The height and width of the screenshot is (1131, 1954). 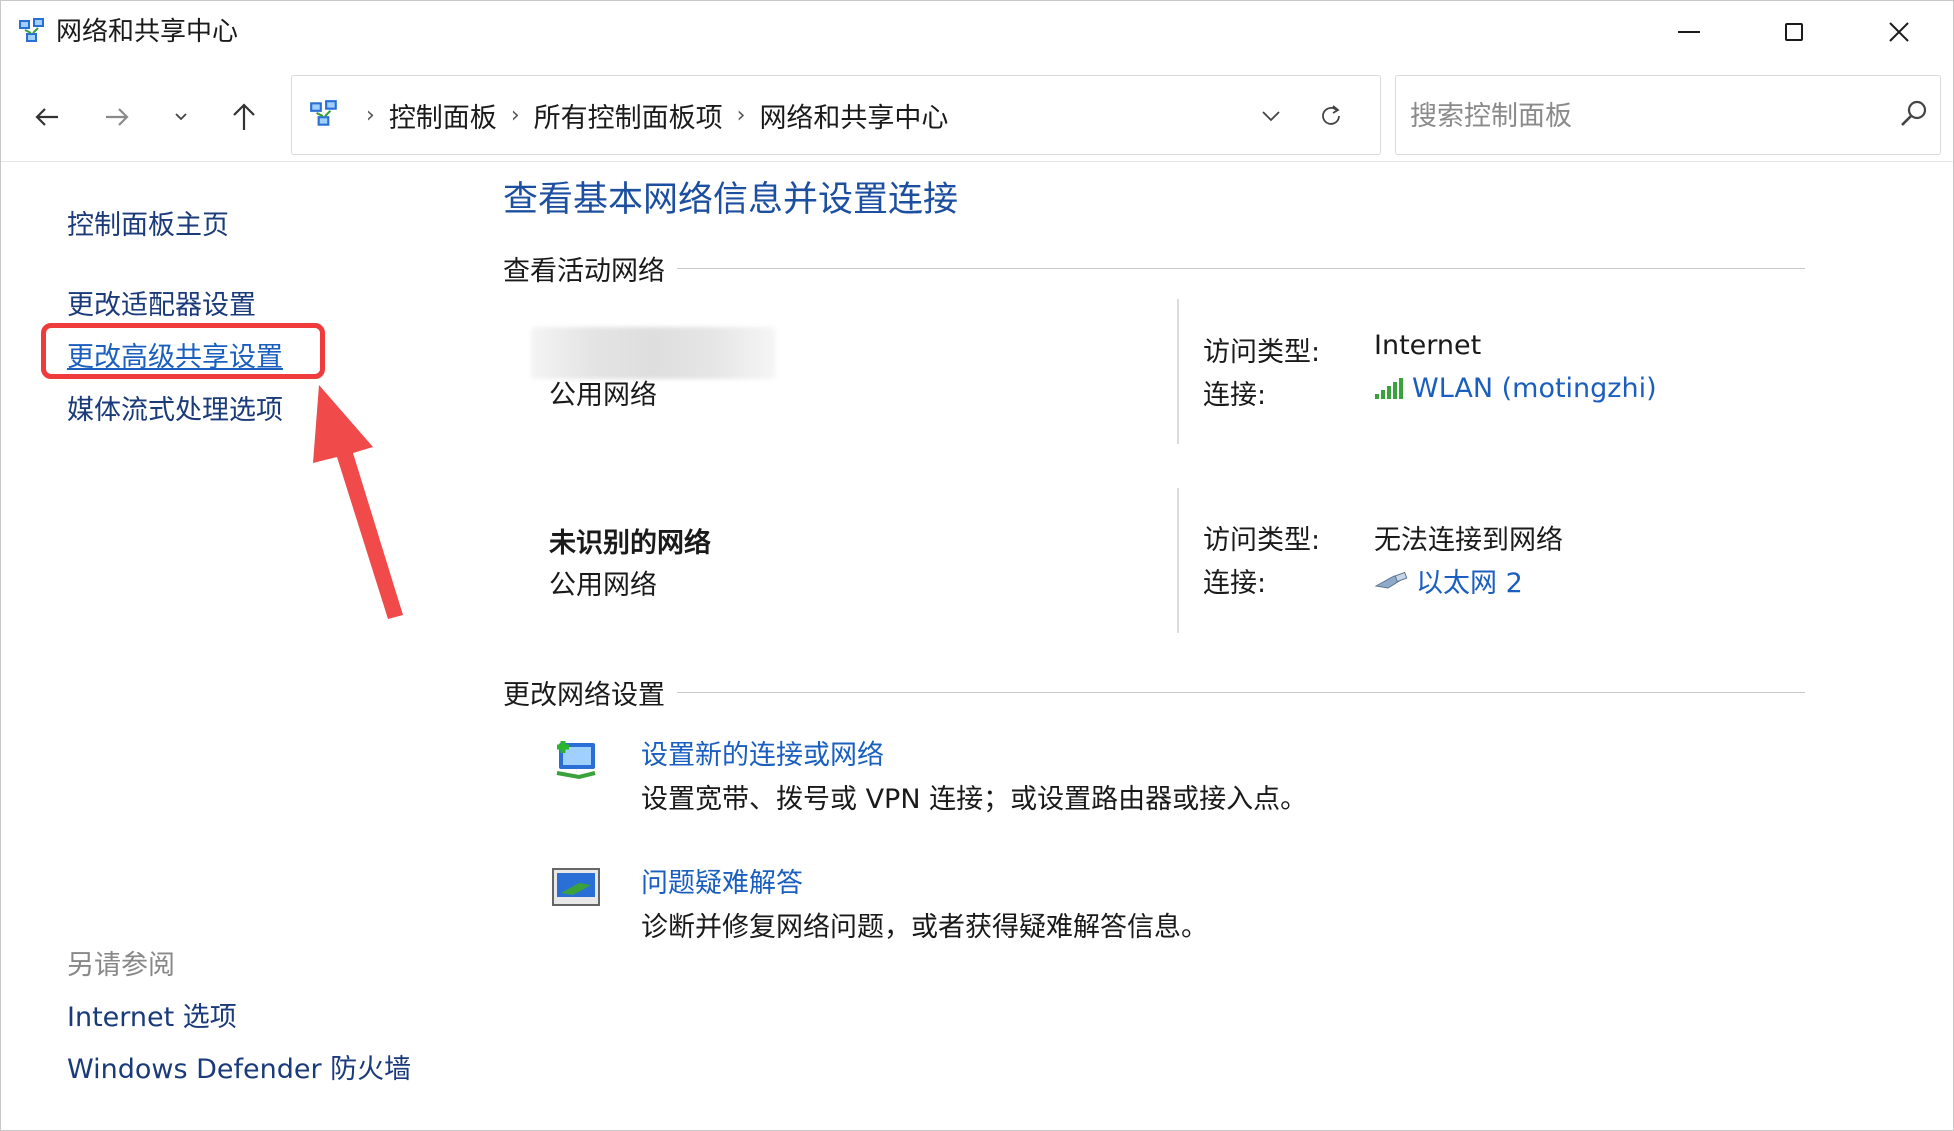 I want to click on recent-locations-button, so click(x=181, y=117).